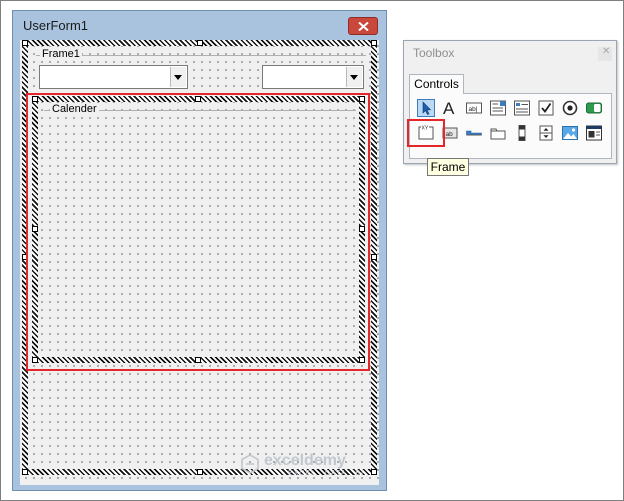 The height and width of the screenshot is (501, 624). I want to click on toolbox-close-button: ✕, so click(605, 53).